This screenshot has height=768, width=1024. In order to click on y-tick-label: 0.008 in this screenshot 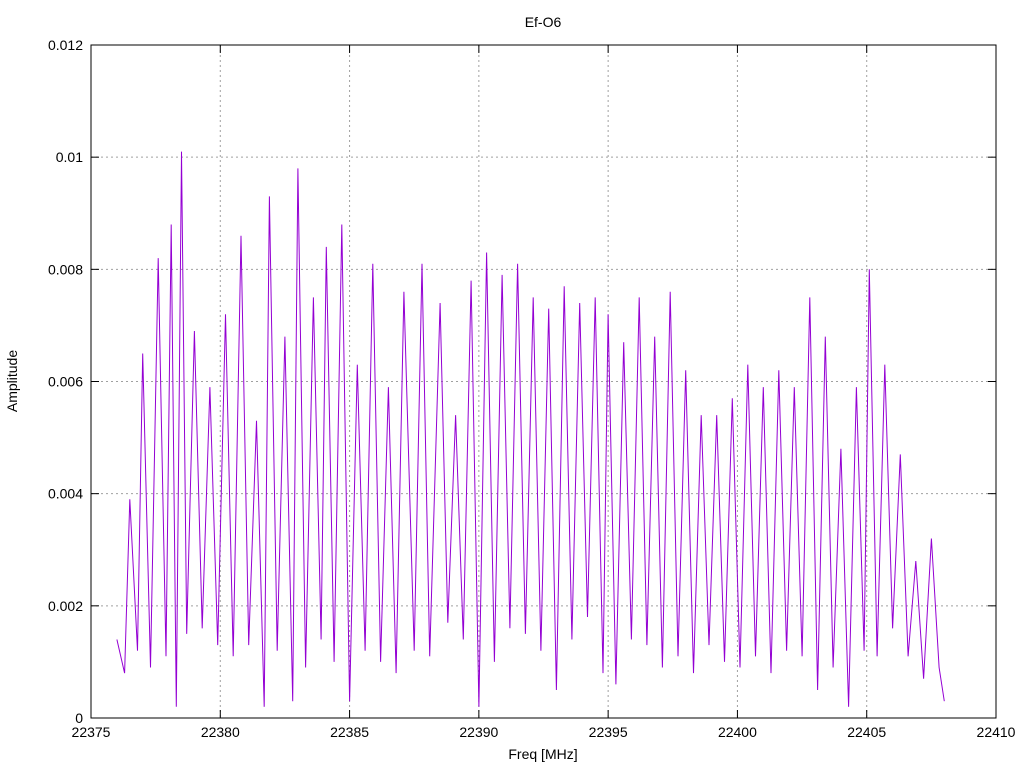, I will do `click(65, 269)`.